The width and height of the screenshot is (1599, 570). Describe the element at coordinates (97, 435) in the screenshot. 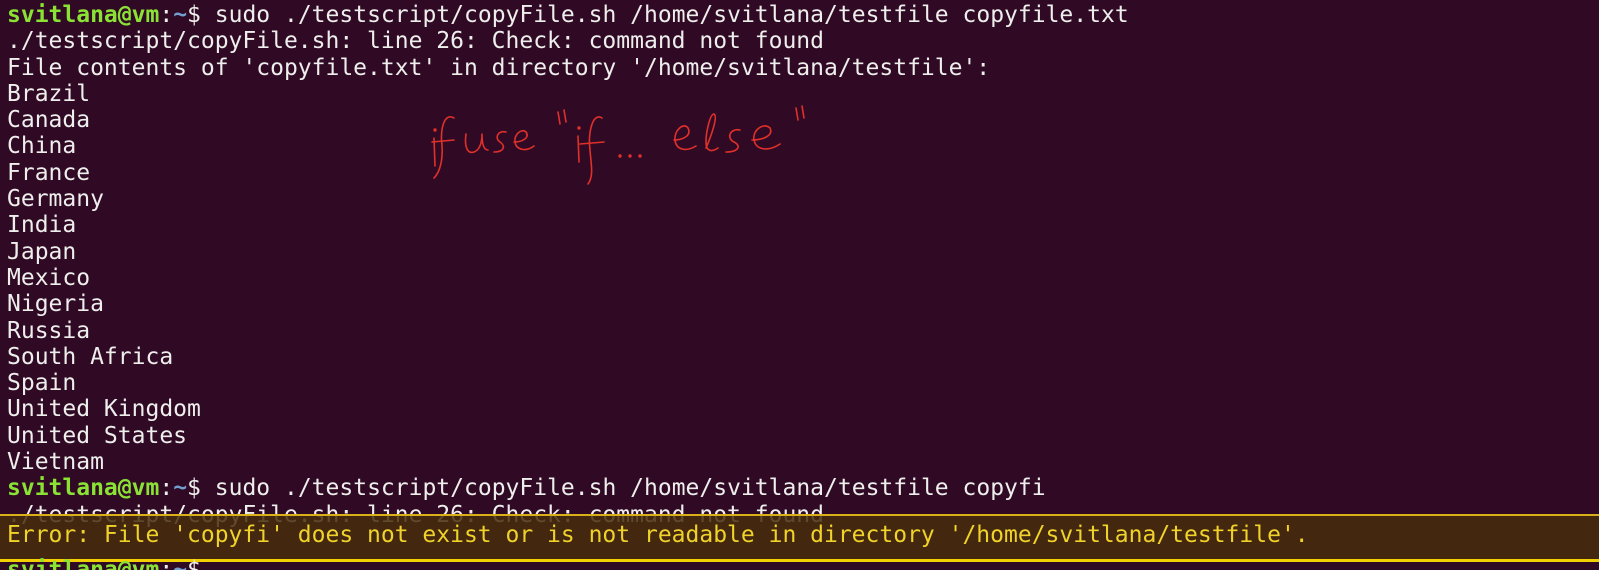

I see `country-line: United States` at that location.